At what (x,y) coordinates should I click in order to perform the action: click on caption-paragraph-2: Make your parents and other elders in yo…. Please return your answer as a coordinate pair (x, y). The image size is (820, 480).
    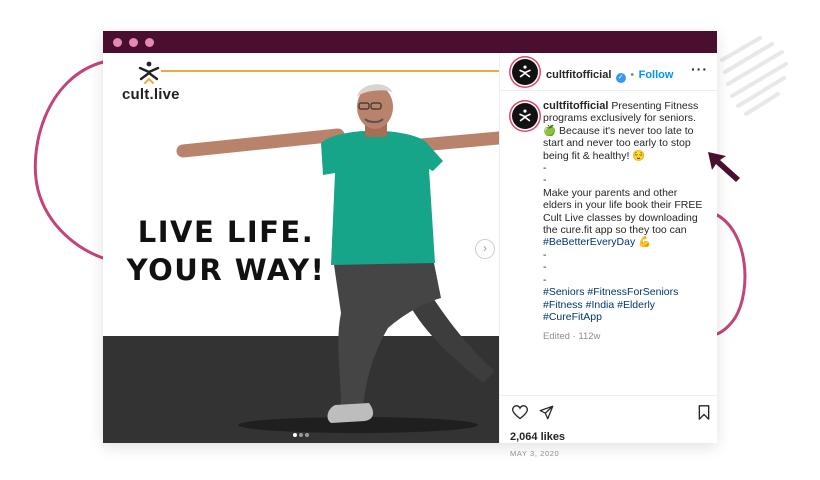
    Looking at the image, I should click on (625, 218).